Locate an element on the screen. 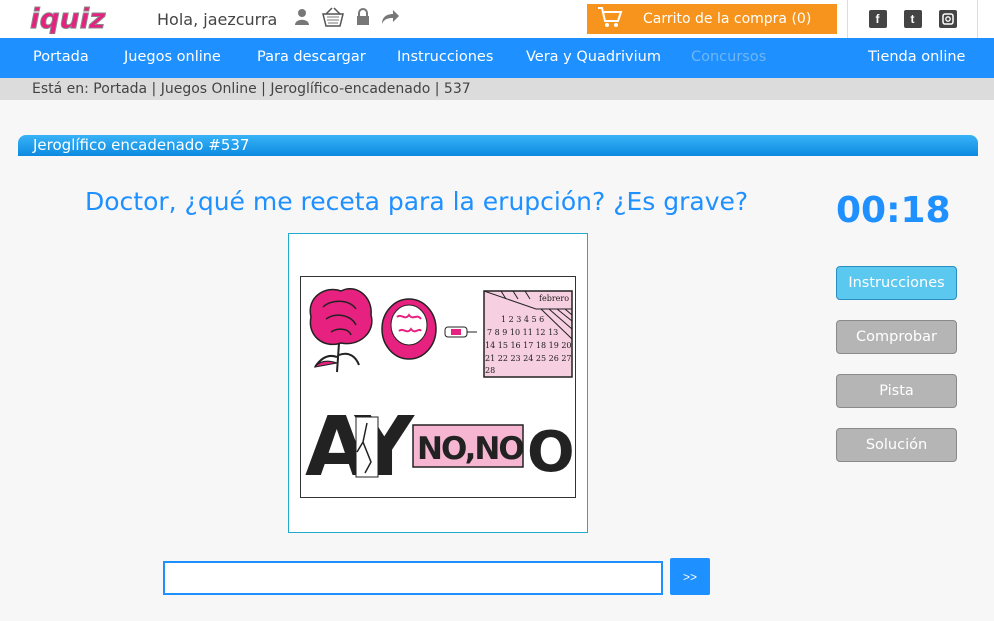  big-letter-o: O is located at coordinates (551, 452).